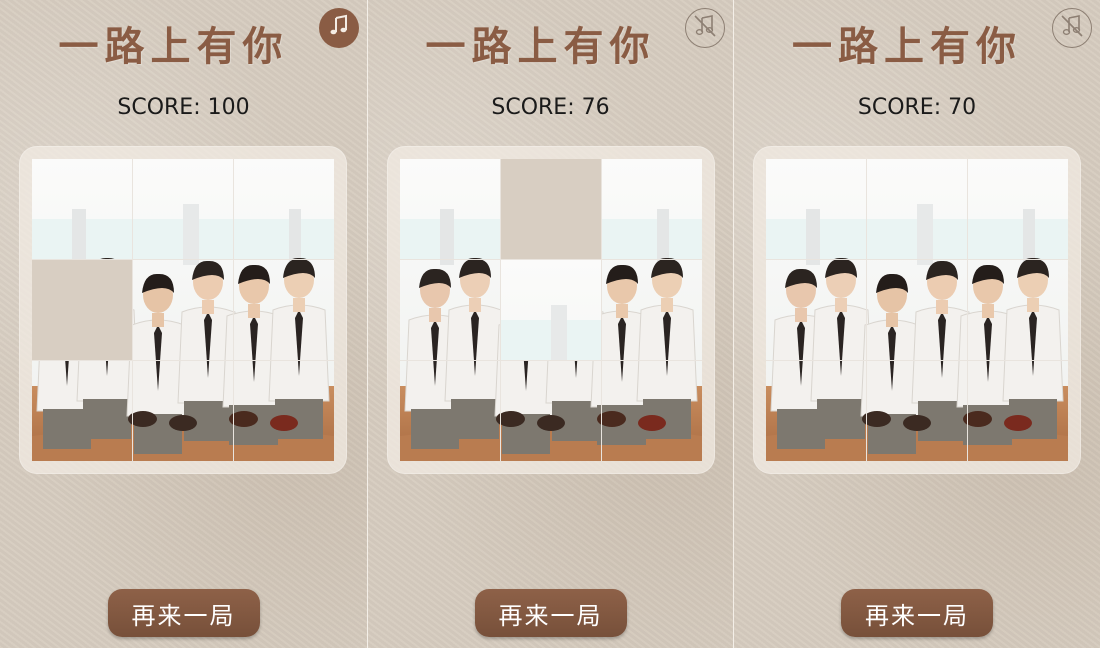 Image resolution: width=1100 pixels, height=648 pixels. I want to click on music-note-icon, so click(339, 28).